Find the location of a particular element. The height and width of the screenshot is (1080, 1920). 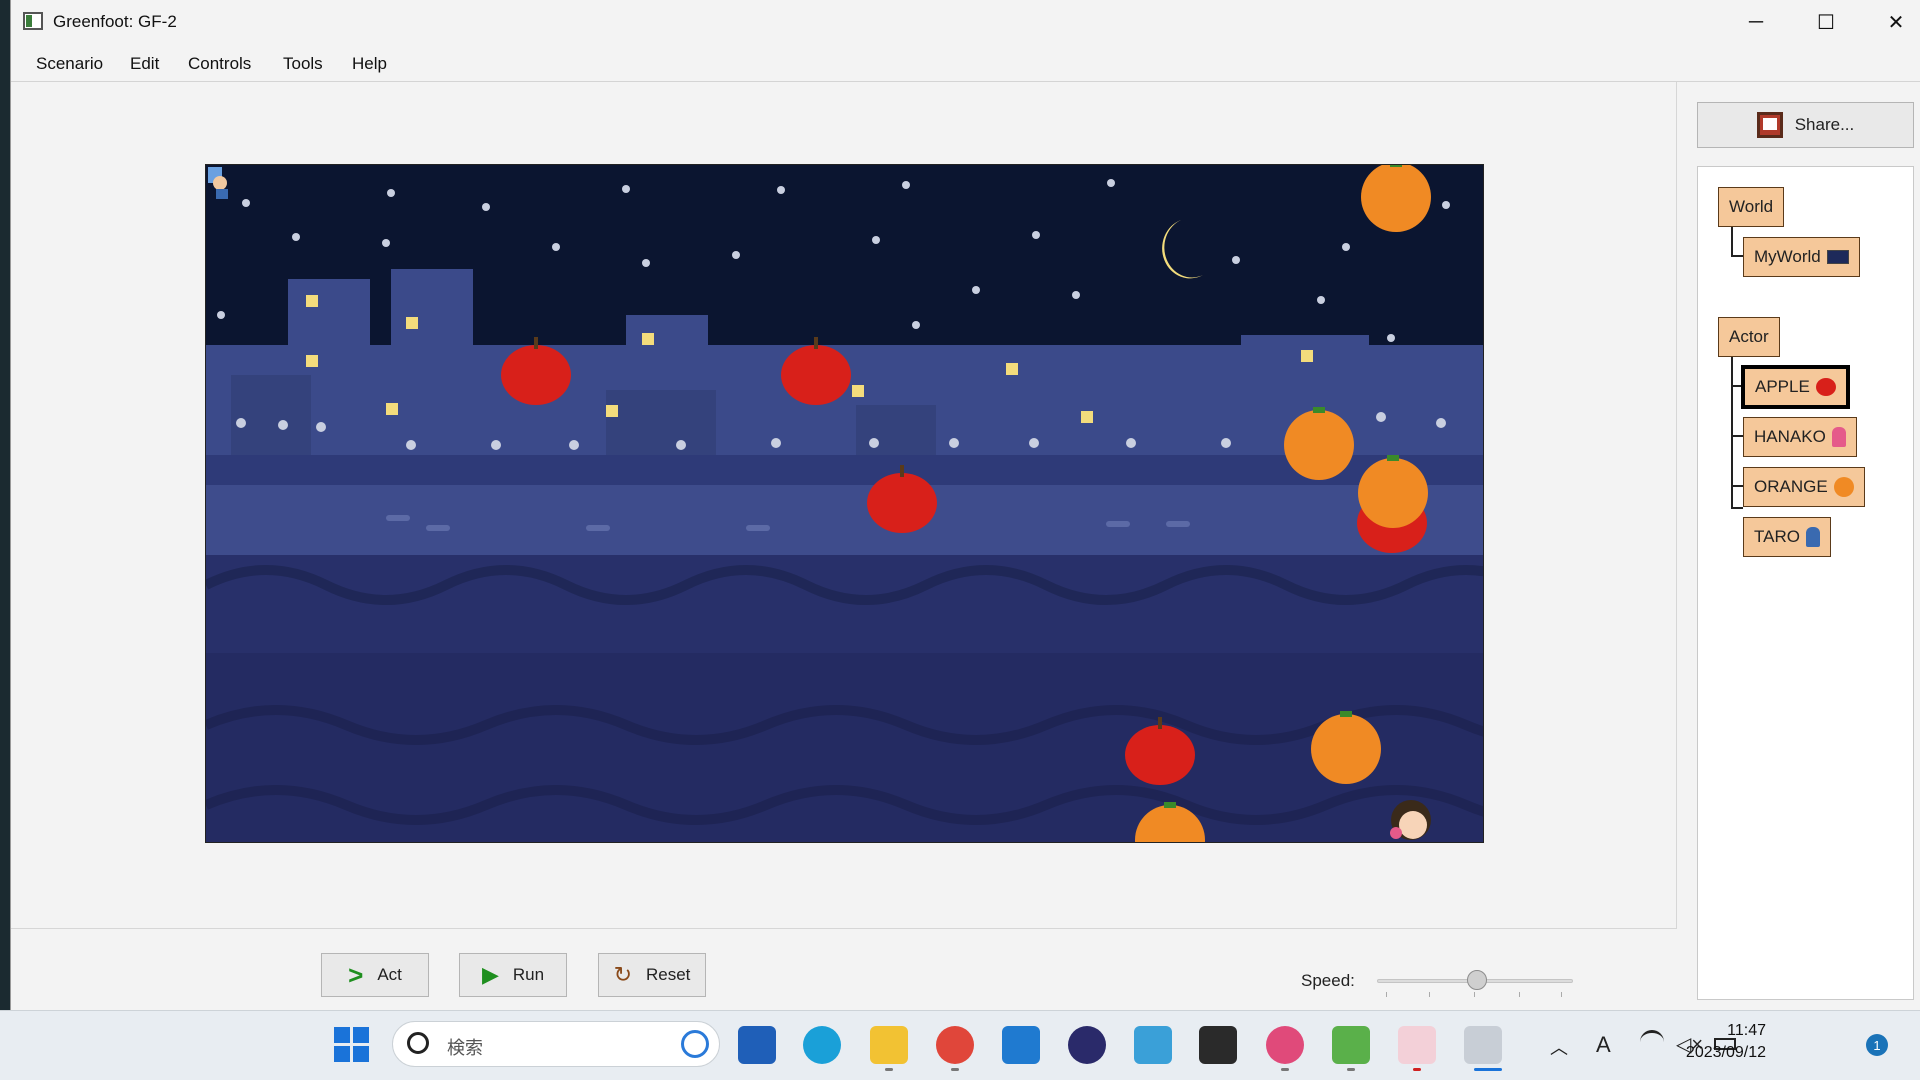

terminal-icon is located at coordinates (1218, 1045).